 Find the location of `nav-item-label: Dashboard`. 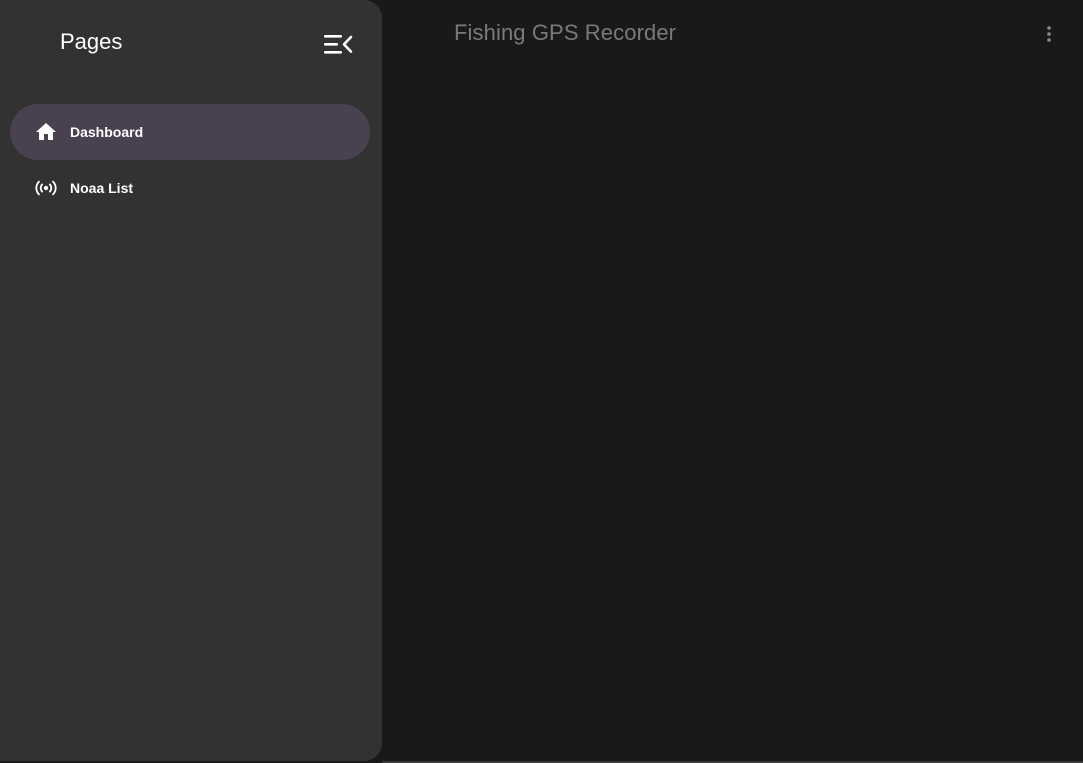

nav-item-label: Dashboard is located at coordinates (107, 132).